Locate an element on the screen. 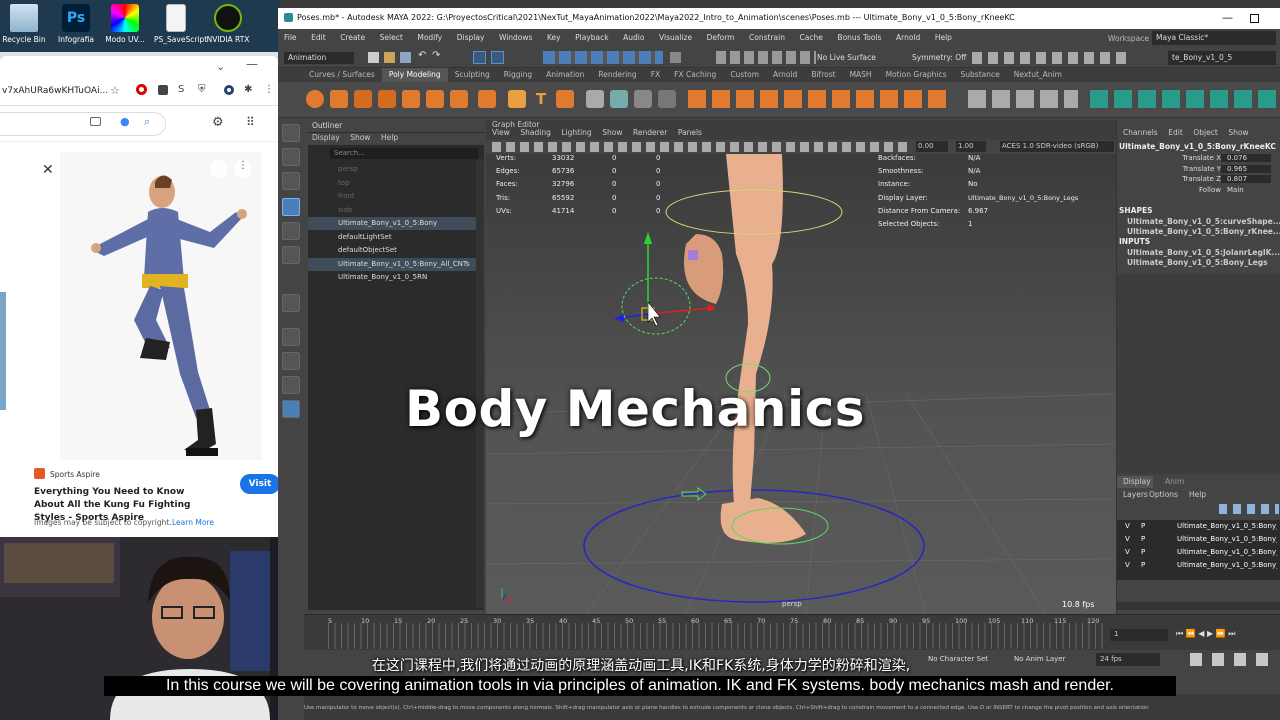 This screenshot has height=720, width=1280. play-back-icon: ◀ is located at coordinates (1201, 633).